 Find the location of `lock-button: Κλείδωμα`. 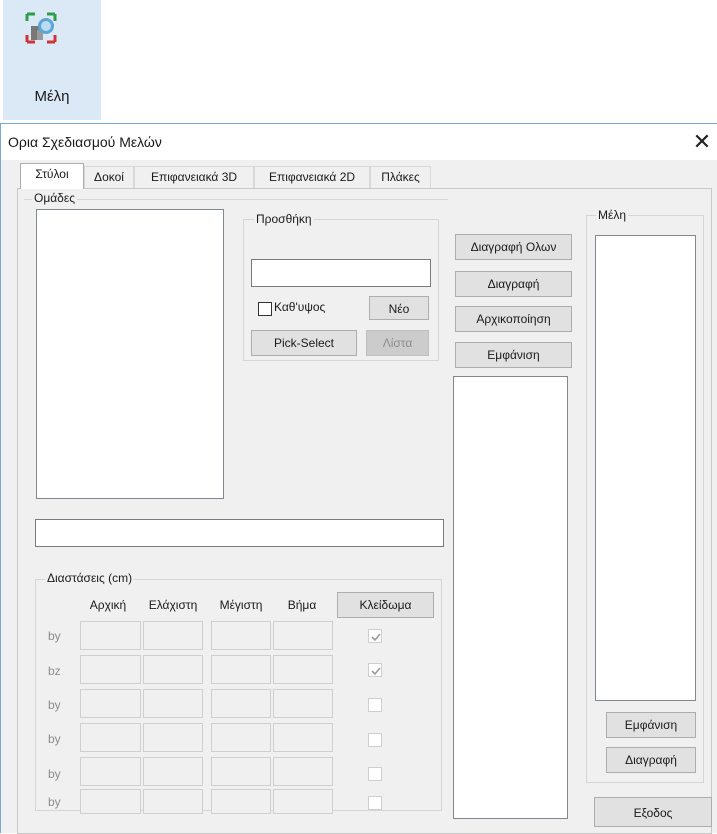

lock-button: Κλείδωμα is located at coordinates (385, 605).